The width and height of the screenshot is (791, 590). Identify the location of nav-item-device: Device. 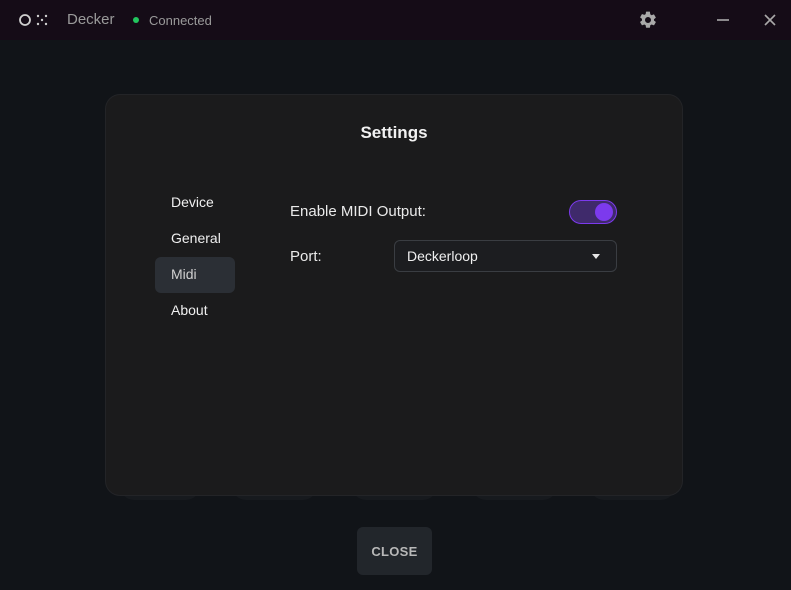
(195, 203).